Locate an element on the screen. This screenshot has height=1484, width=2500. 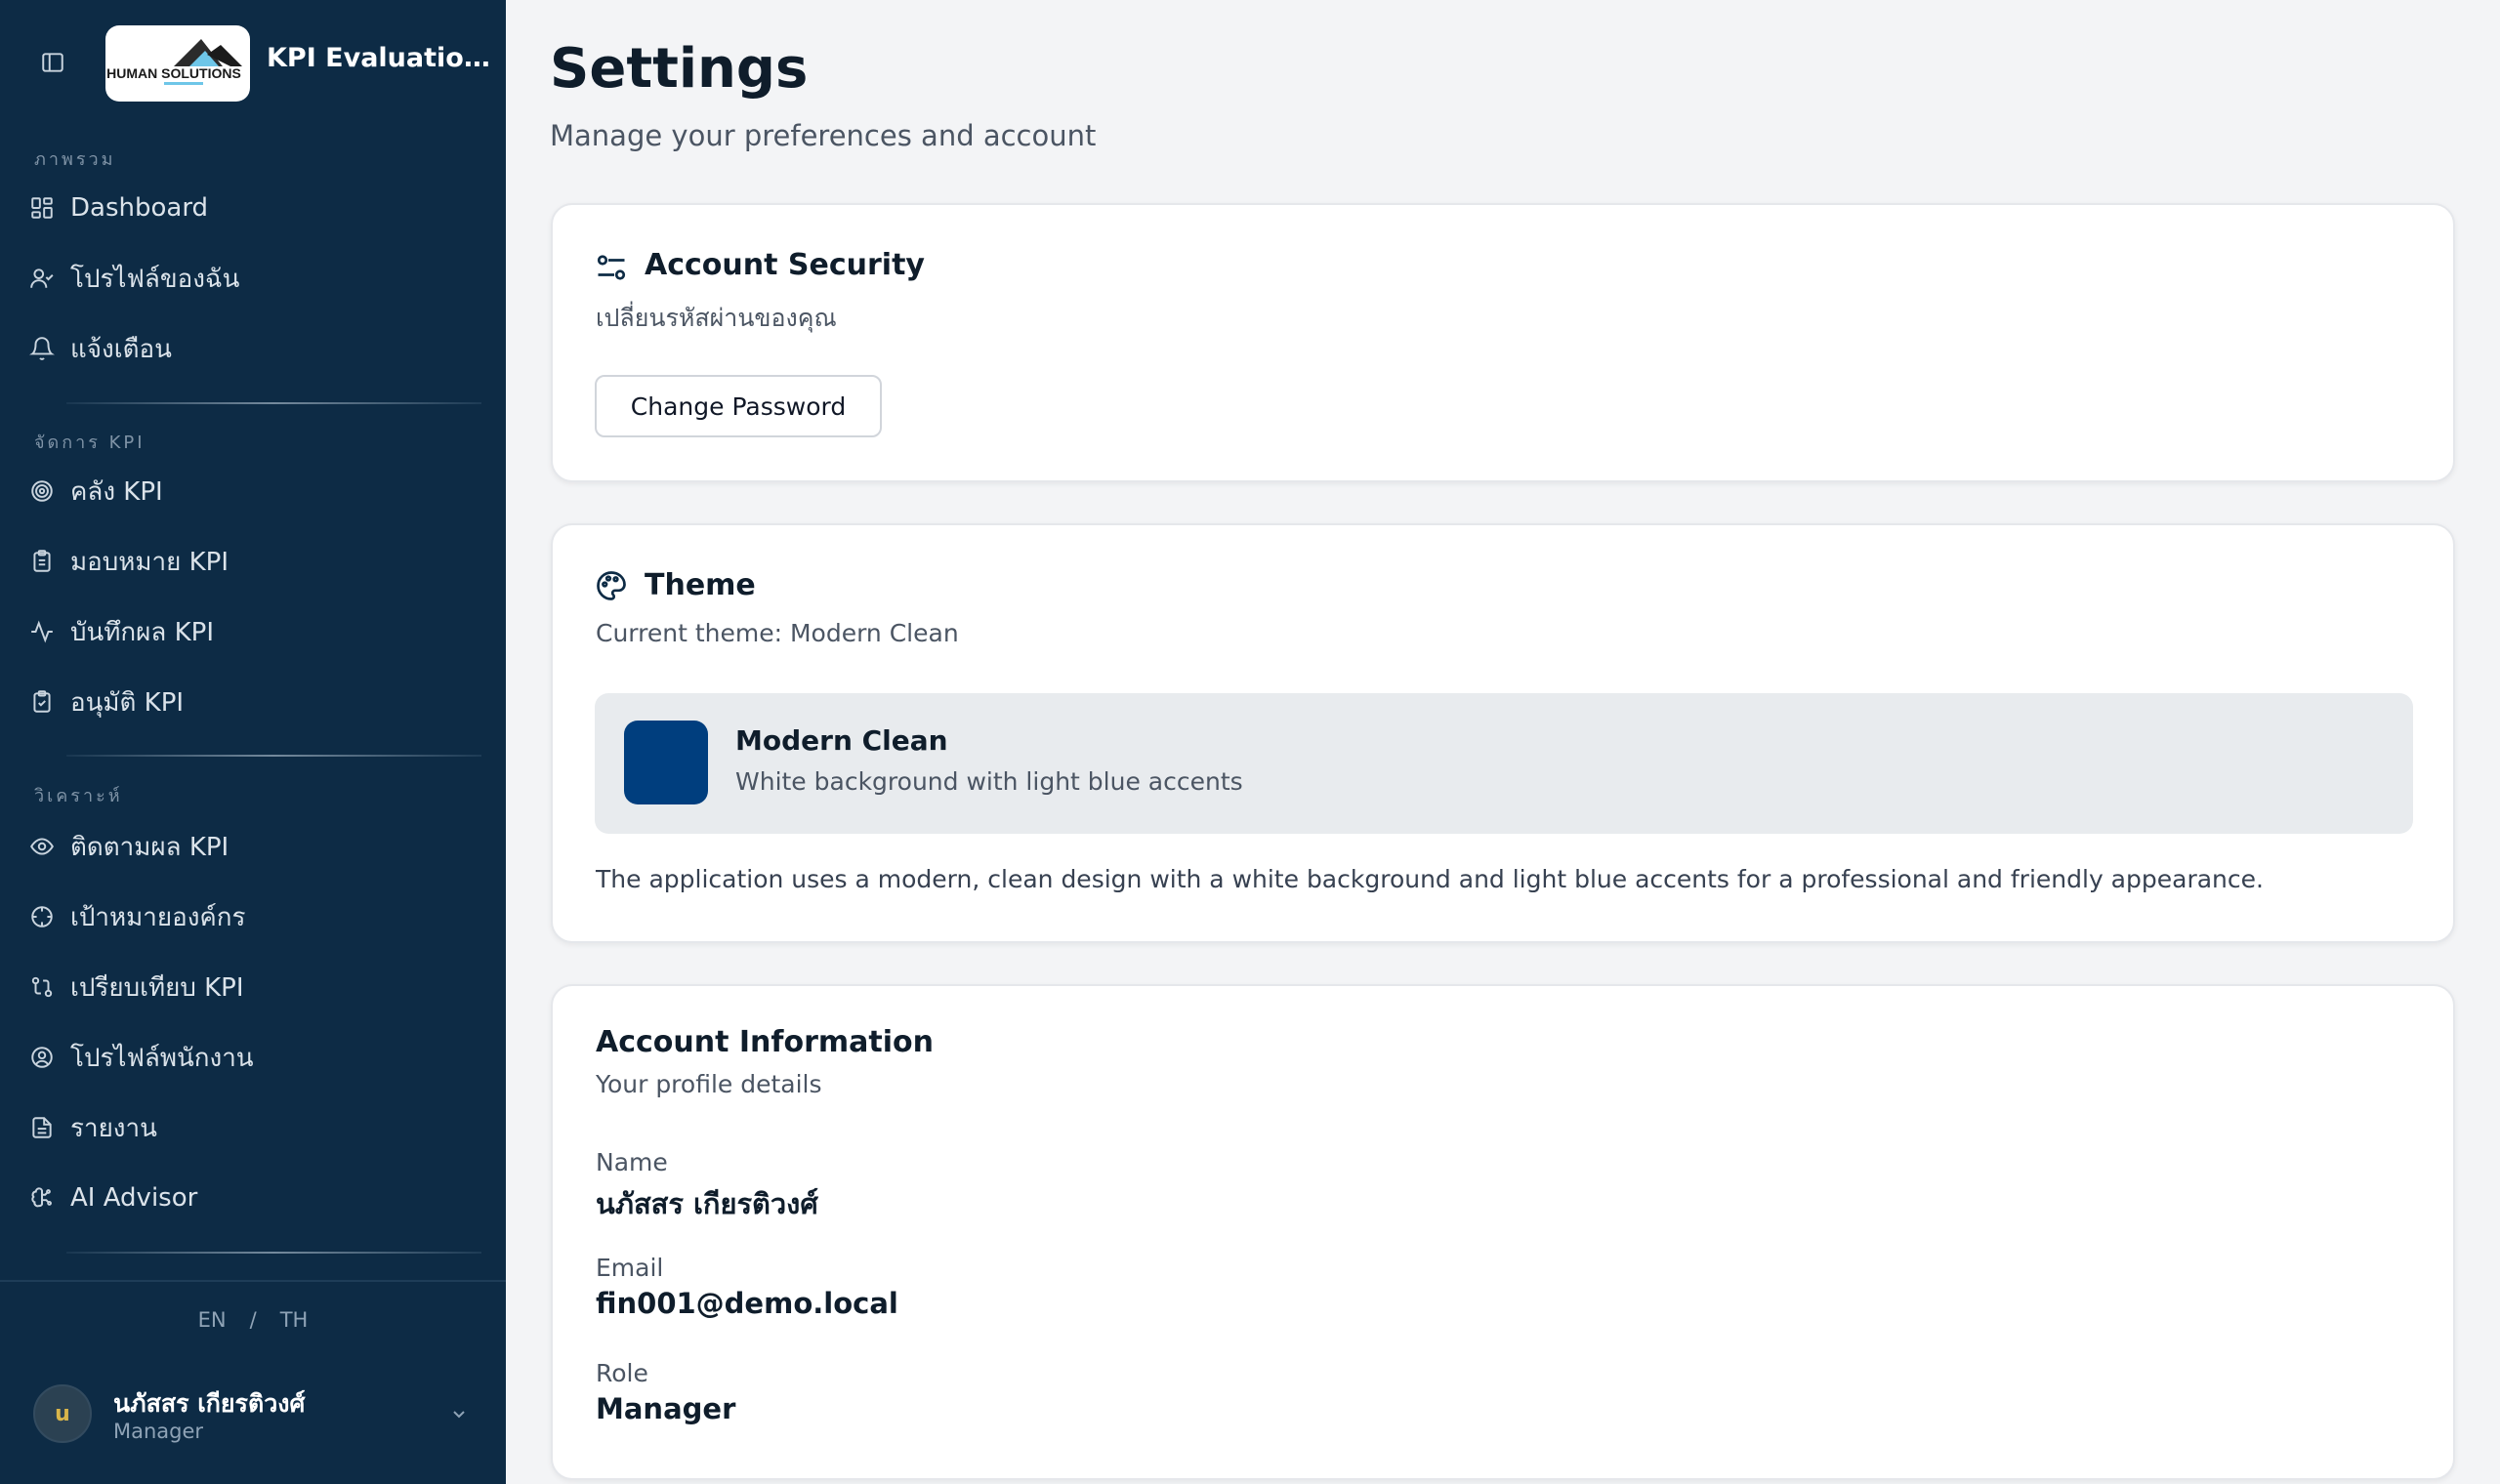
email-label: Email is located at coordinates (630, 1268).